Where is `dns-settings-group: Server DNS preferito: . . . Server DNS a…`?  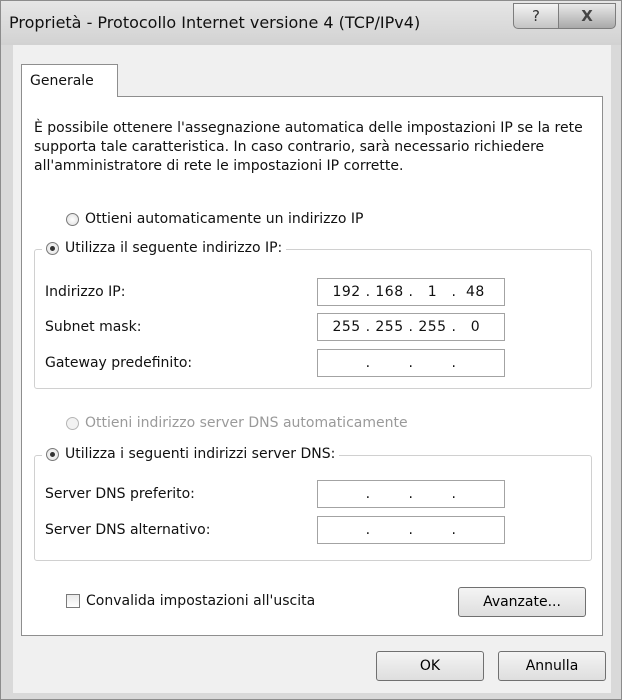 dns-settings-group: Server DNS preferito: . . . Server DNS a… is located at coordinates (313, 503).